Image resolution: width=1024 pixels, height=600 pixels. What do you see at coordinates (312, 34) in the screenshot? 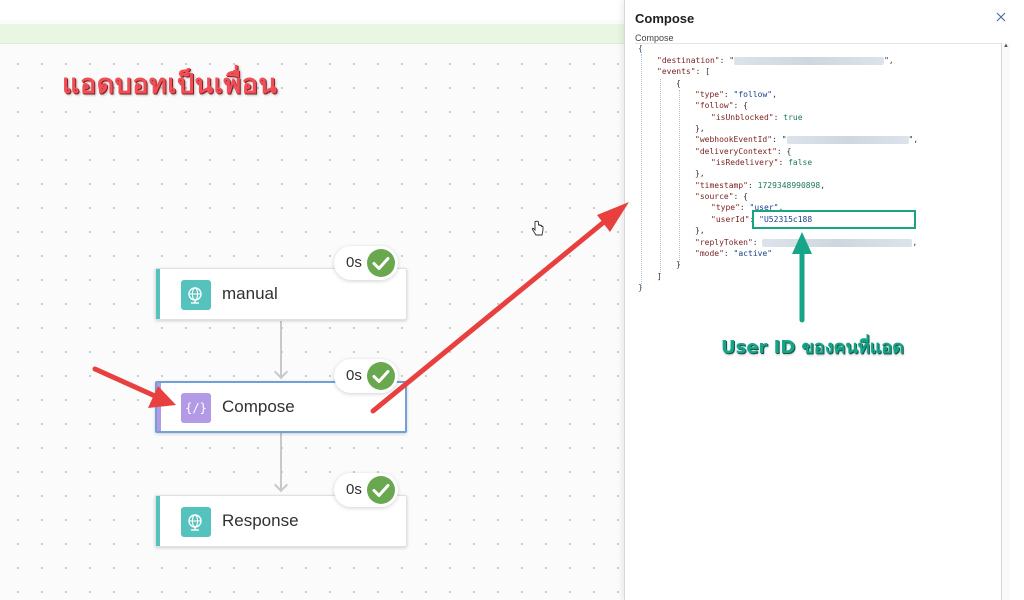
I see `run-success-banner` at bounding box center [312, 34].